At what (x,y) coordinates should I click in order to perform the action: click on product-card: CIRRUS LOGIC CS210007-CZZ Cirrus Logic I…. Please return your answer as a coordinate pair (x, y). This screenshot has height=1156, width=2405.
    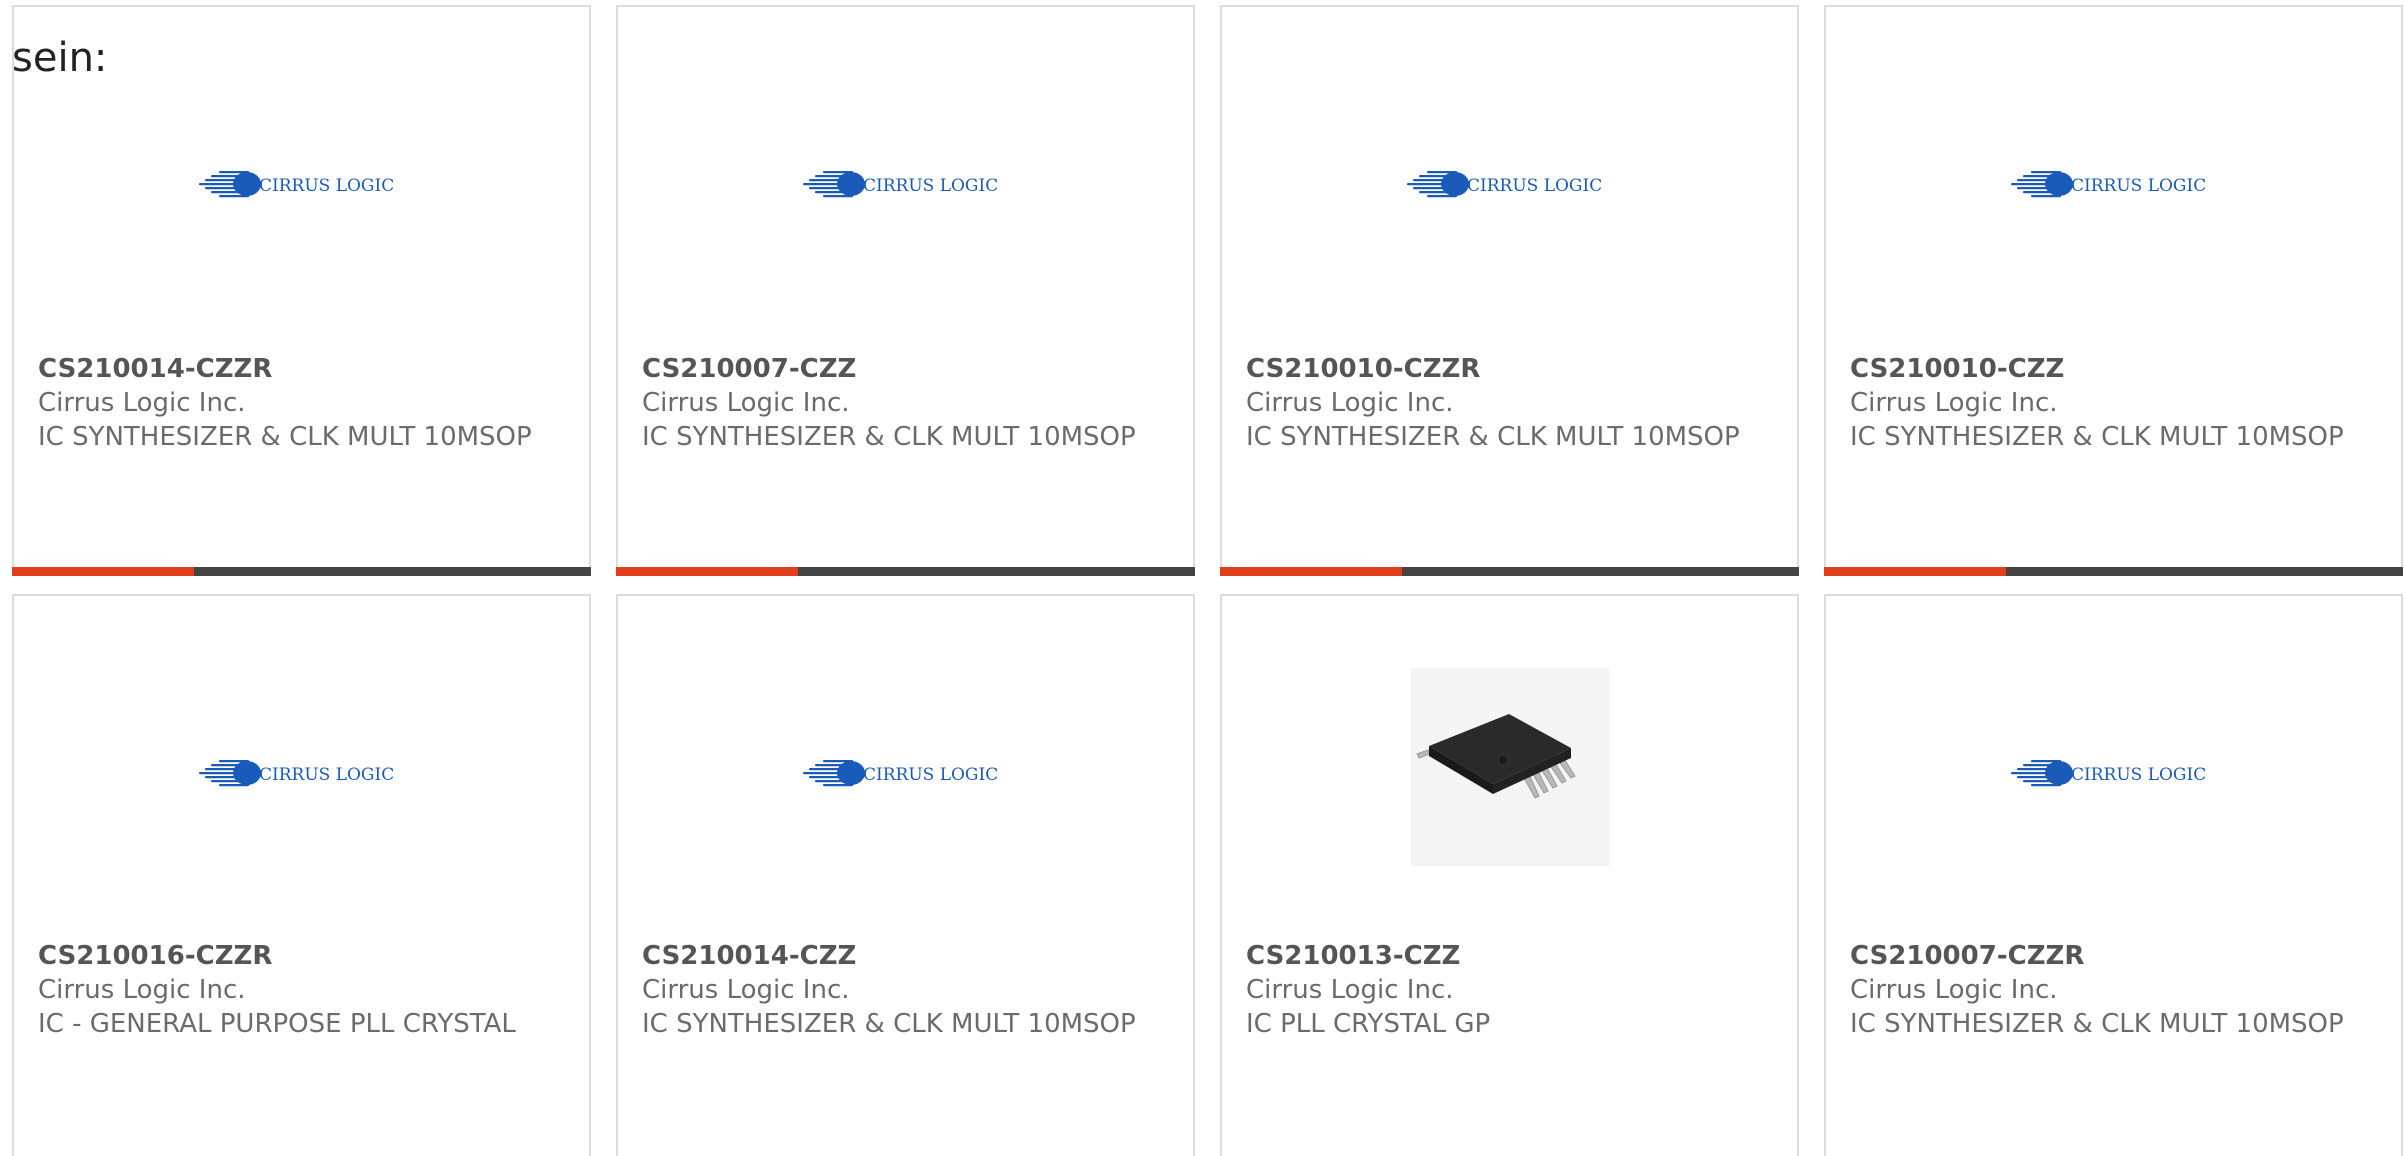
    Looking at the image, I should click on (905, 290).